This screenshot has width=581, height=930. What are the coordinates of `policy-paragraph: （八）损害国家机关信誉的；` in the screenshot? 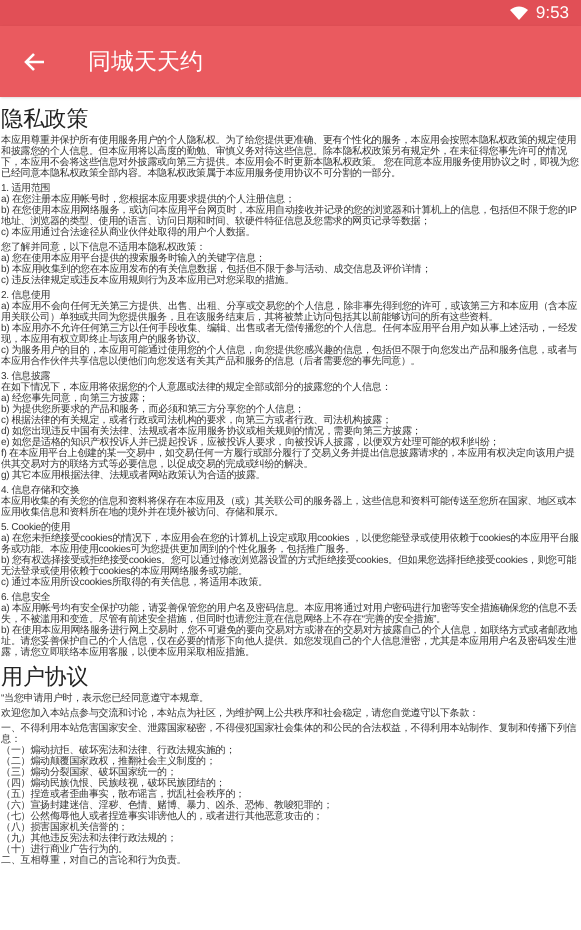 It's located at (65, 827).